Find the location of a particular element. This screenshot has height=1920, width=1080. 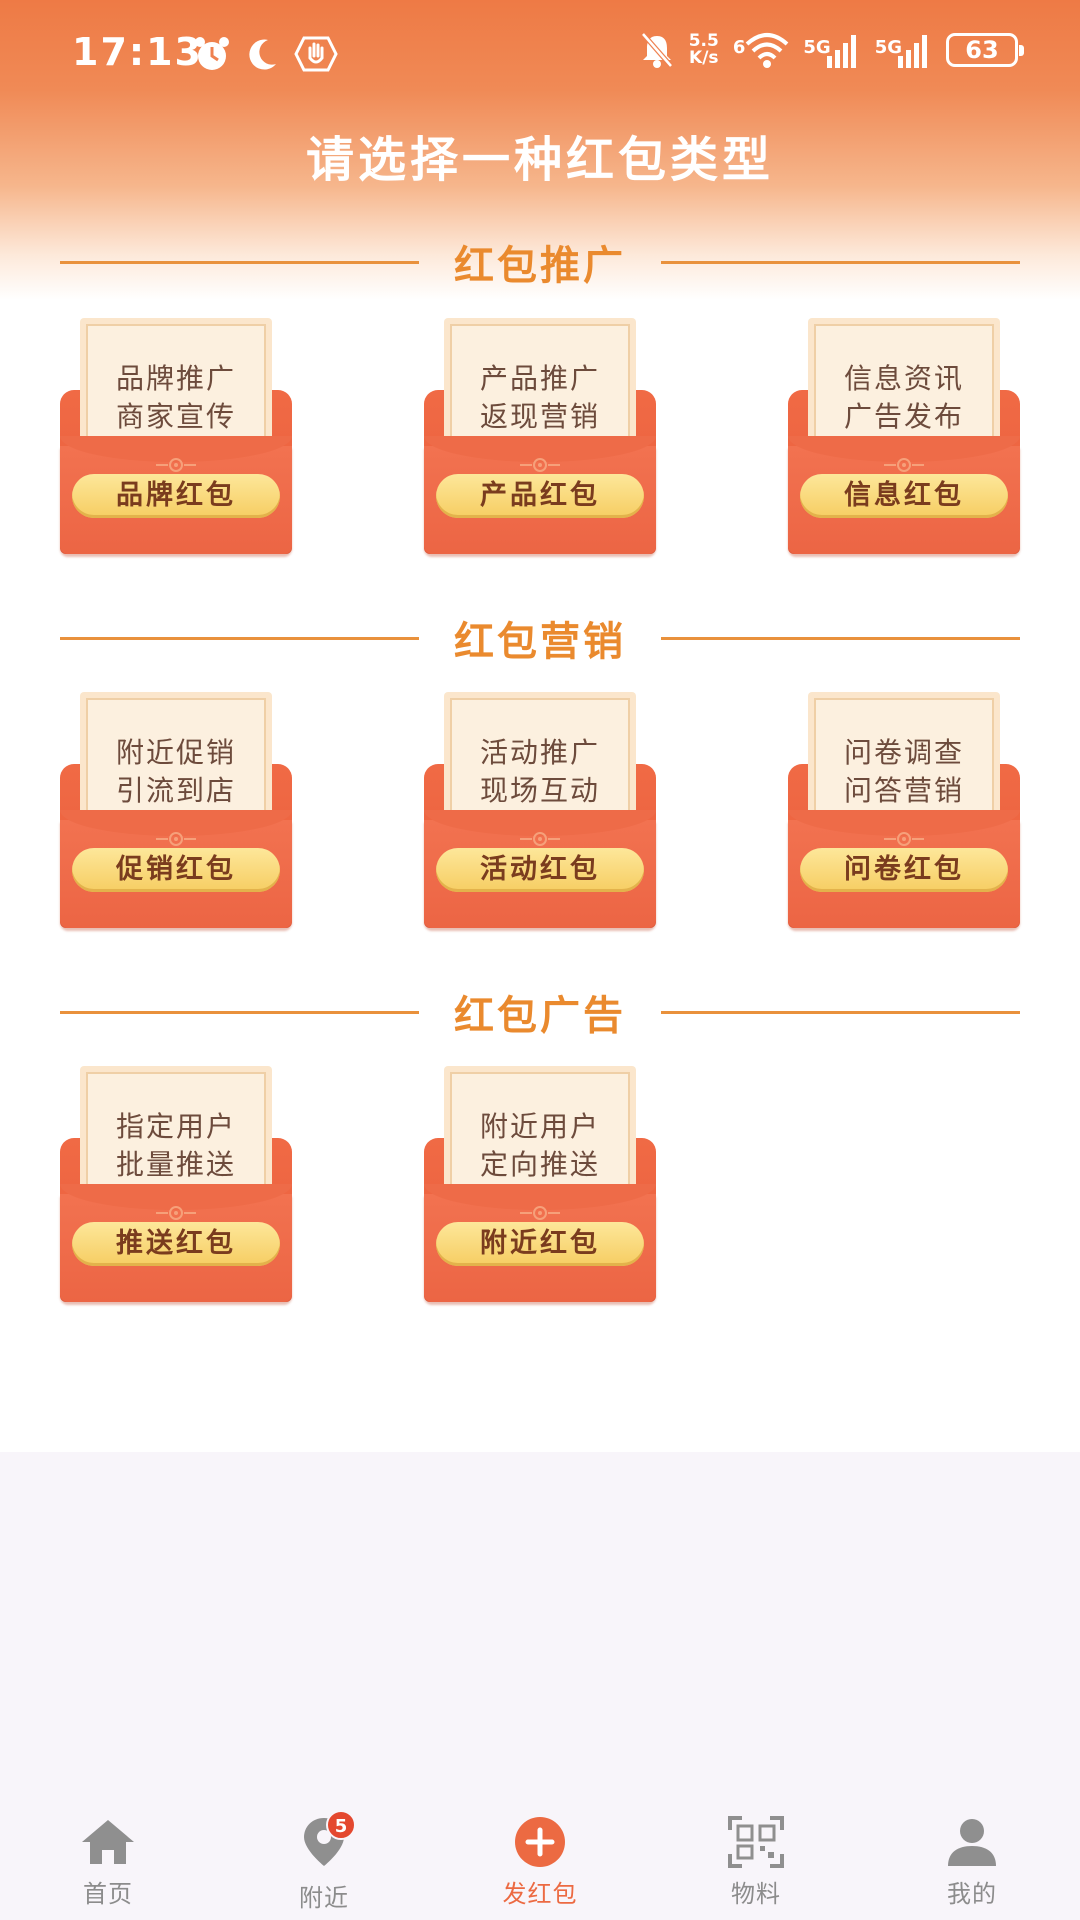

bottom-nav: 首页 5 附近 发红包 物料 我的 is located at coordinates (540, 1860).